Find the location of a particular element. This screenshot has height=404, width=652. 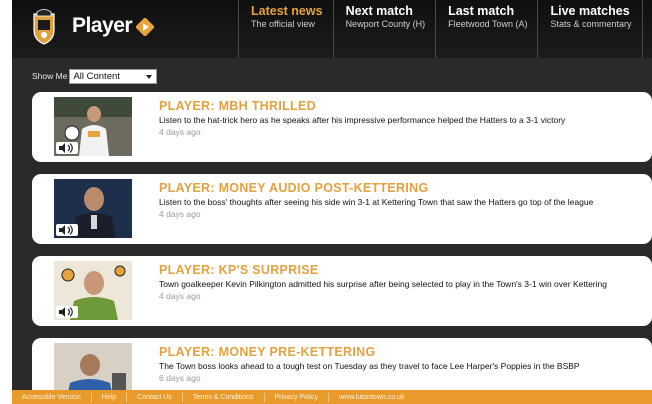

nav-last-match: Last match Fleetwood Town (A) is located at coordinates (486, 29).